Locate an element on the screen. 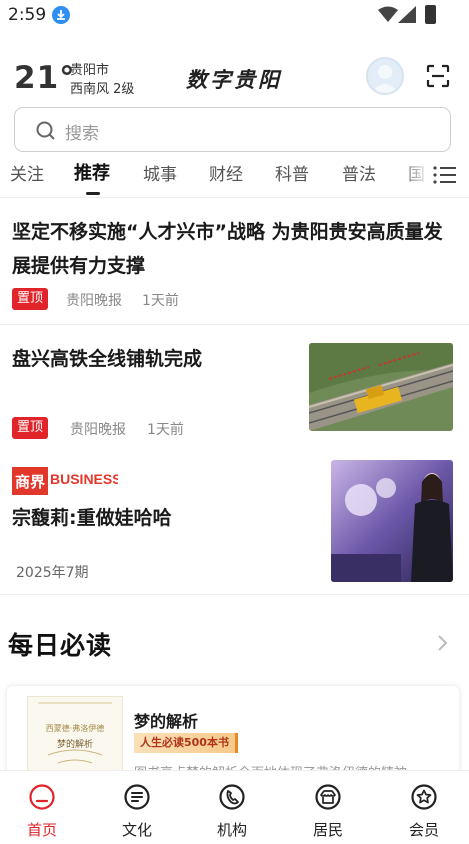 The image size is (469, 844). tab-recommend: 推荐 is located at coordinates (92, 172).